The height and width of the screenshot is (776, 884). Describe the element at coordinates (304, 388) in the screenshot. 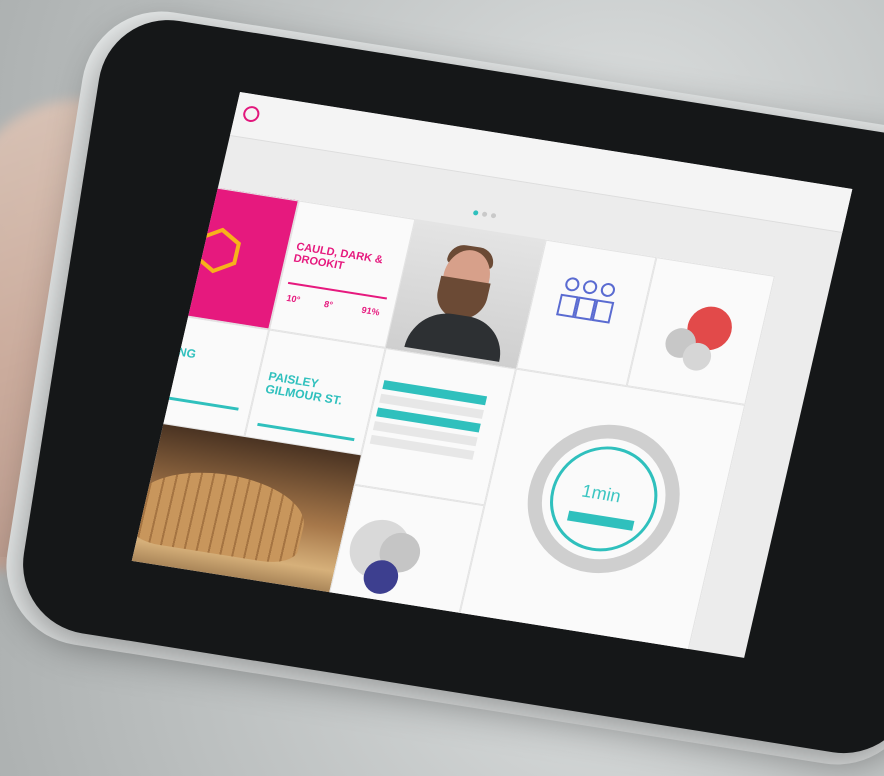

I see `station-name-2: PAISLEY GILMOUR ST.` at that location.